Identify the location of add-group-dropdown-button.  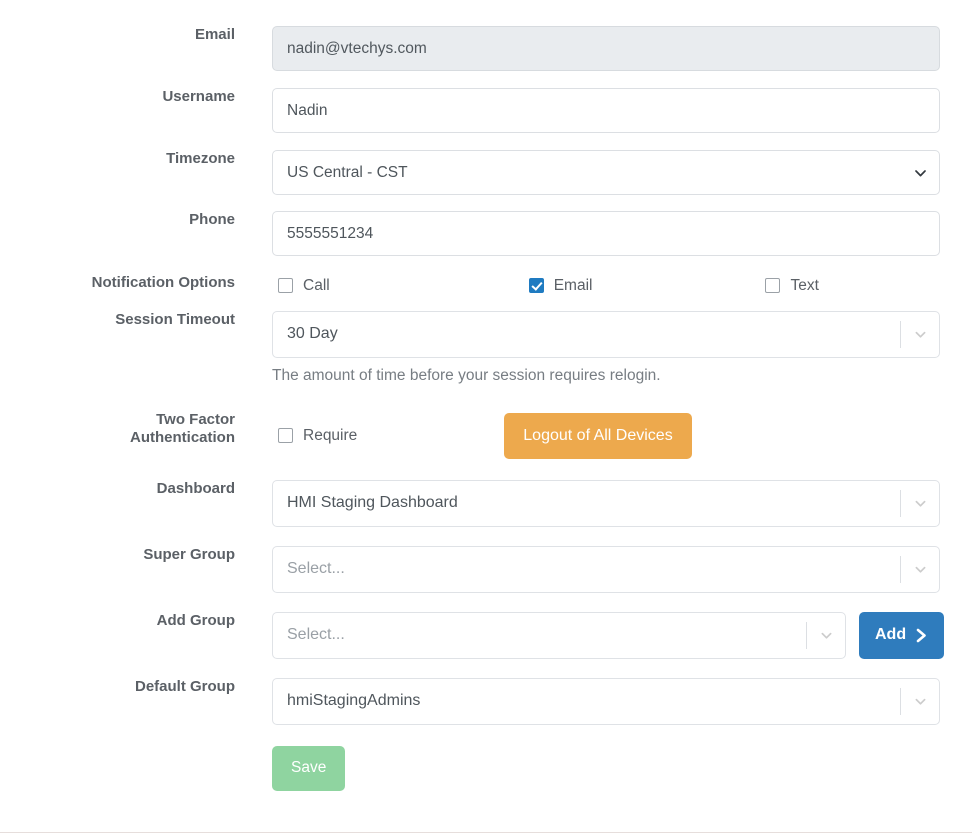
(826, 635).